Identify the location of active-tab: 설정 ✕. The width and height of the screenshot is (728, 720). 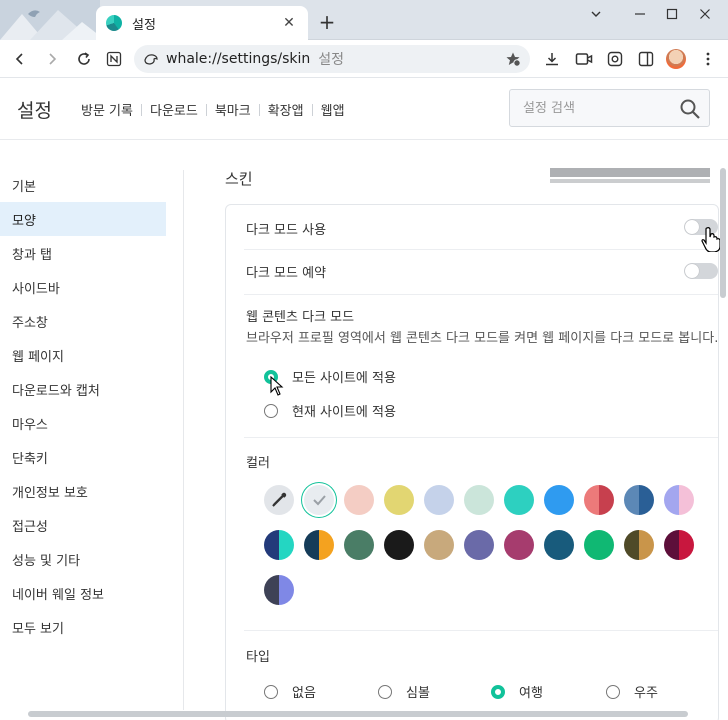
(202, 23).